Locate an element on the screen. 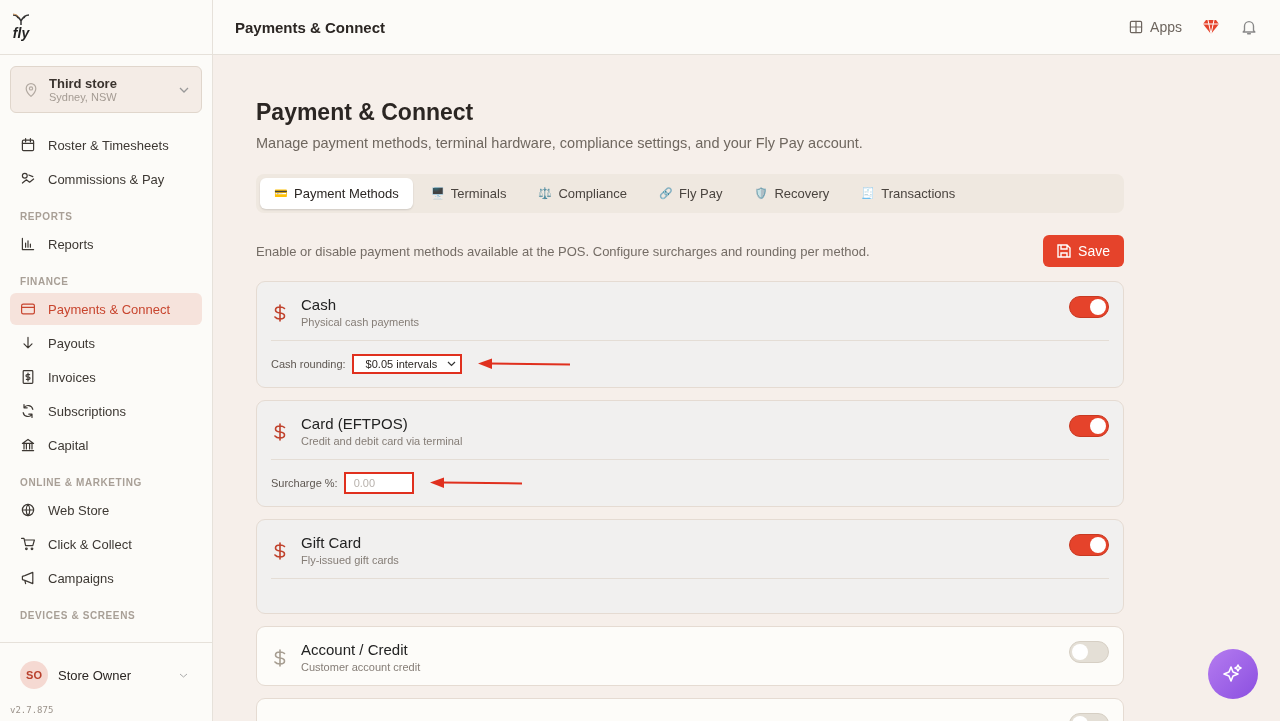  store-selector: Third store Sydney, NSW is located at coordinates (106, 89).